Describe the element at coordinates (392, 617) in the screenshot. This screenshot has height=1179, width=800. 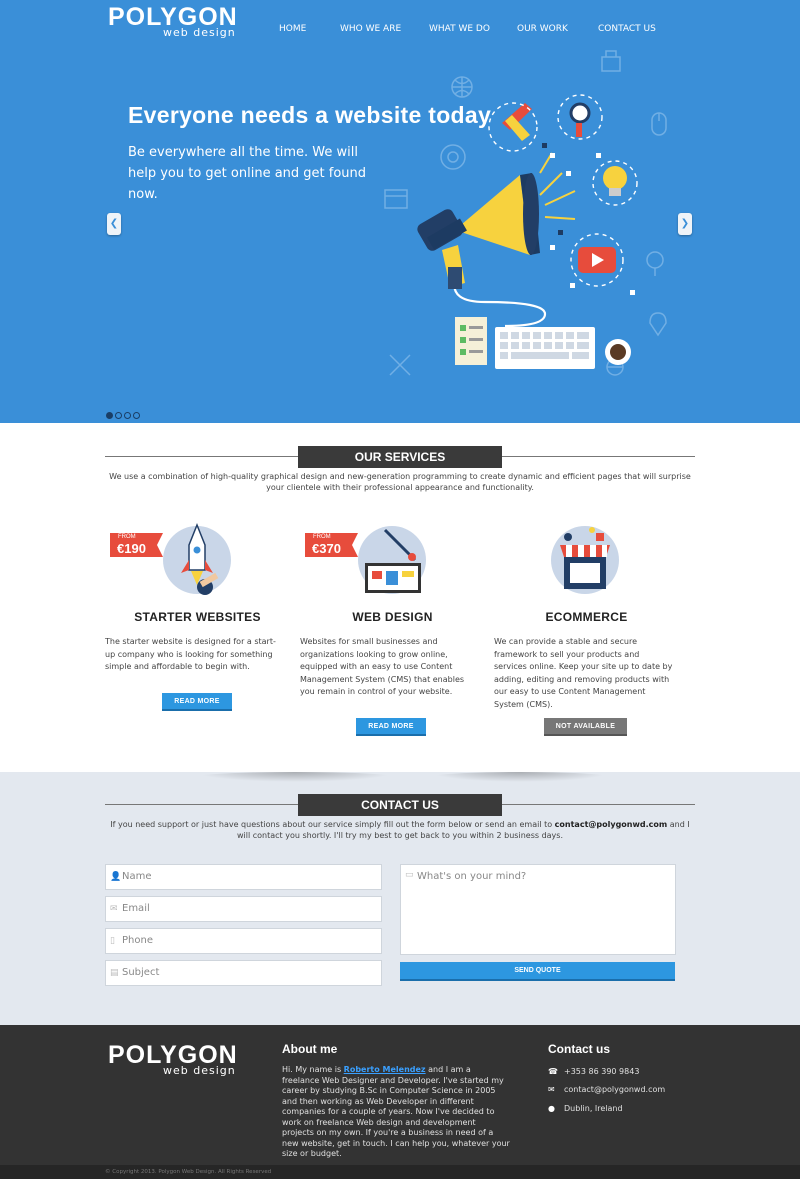
I see `service-title: WEB DESIGN` at that location.